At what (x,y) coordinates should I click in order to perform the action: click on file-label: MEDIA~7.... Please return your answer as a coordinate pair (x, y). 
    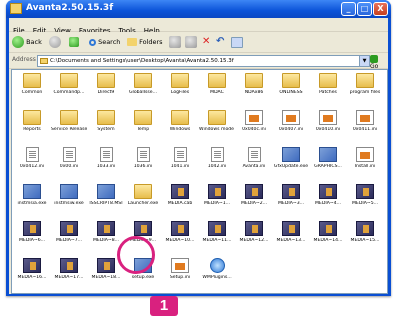
    Looking at the image, I should click on (69, 240).